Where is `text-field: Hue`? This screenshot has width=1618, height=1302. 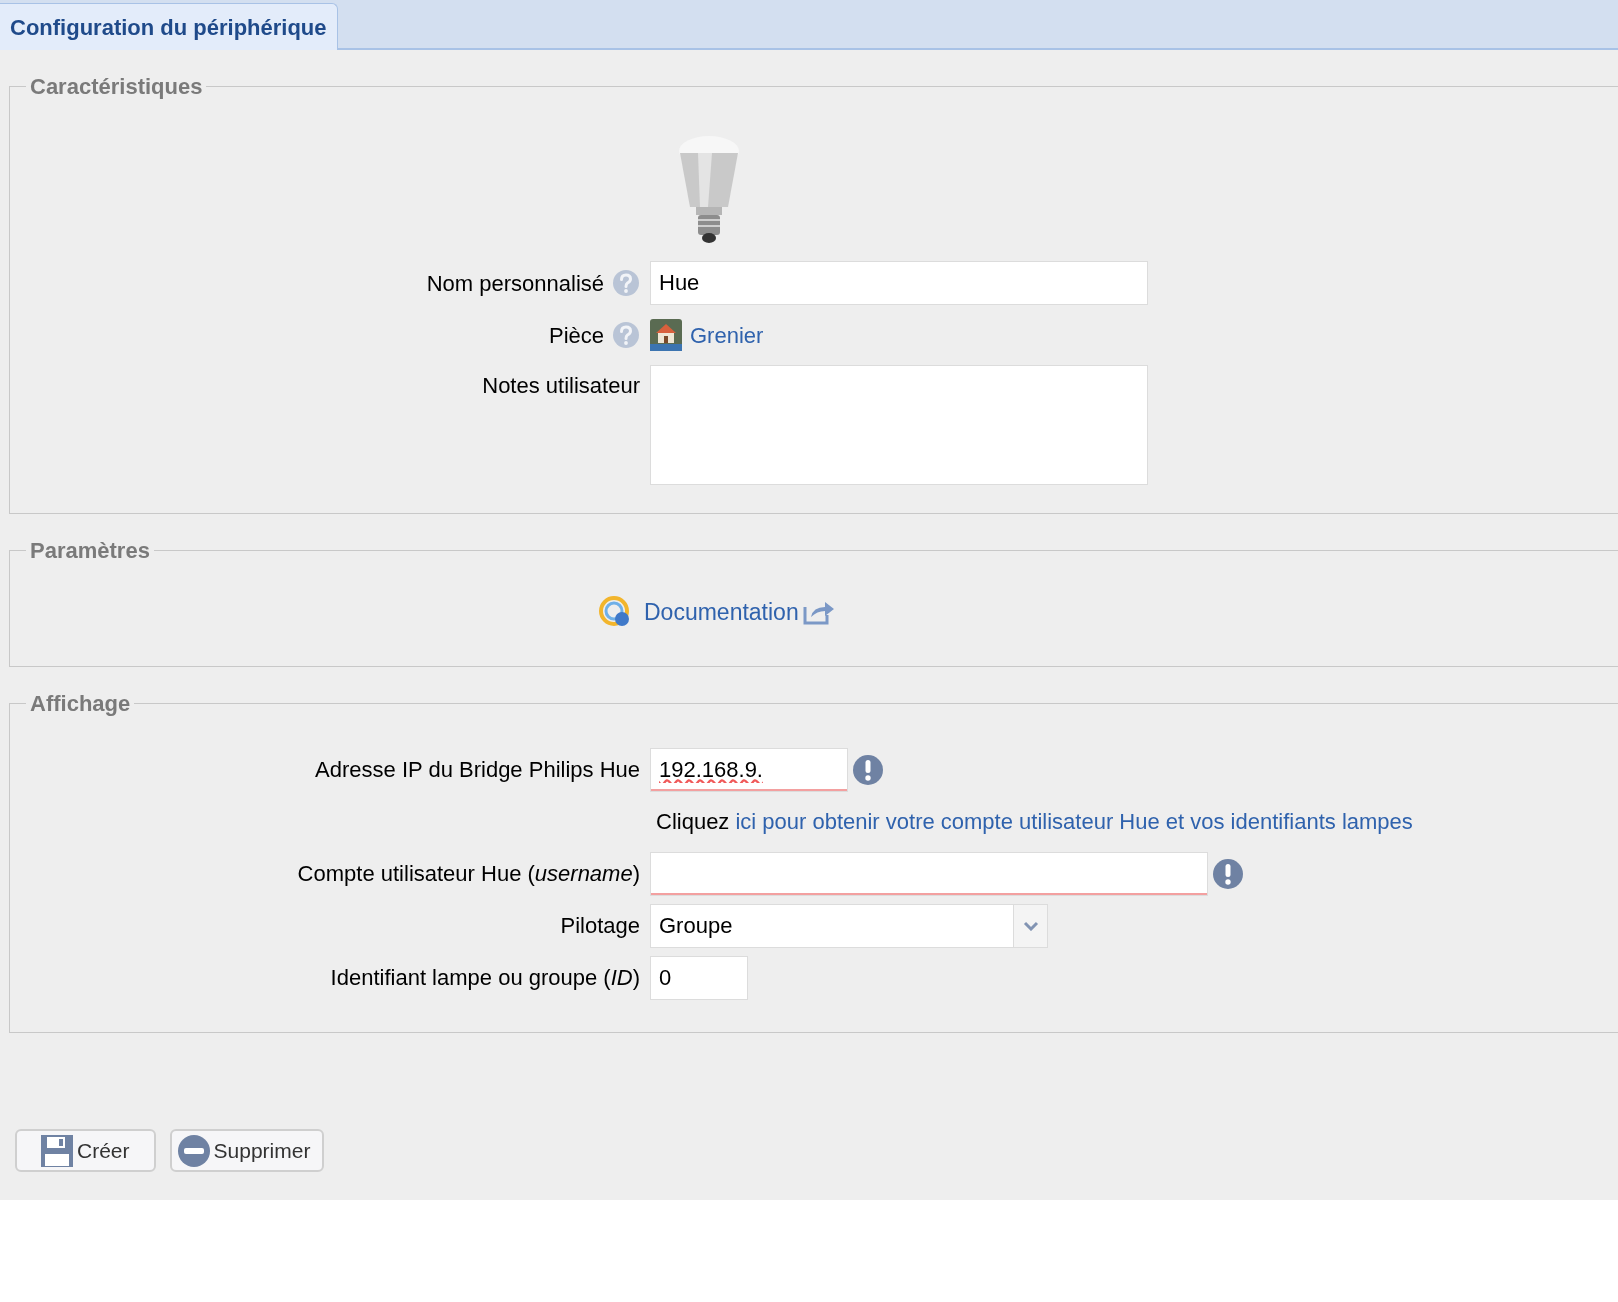 text-field: Hue is located at coordinates (899, 283).